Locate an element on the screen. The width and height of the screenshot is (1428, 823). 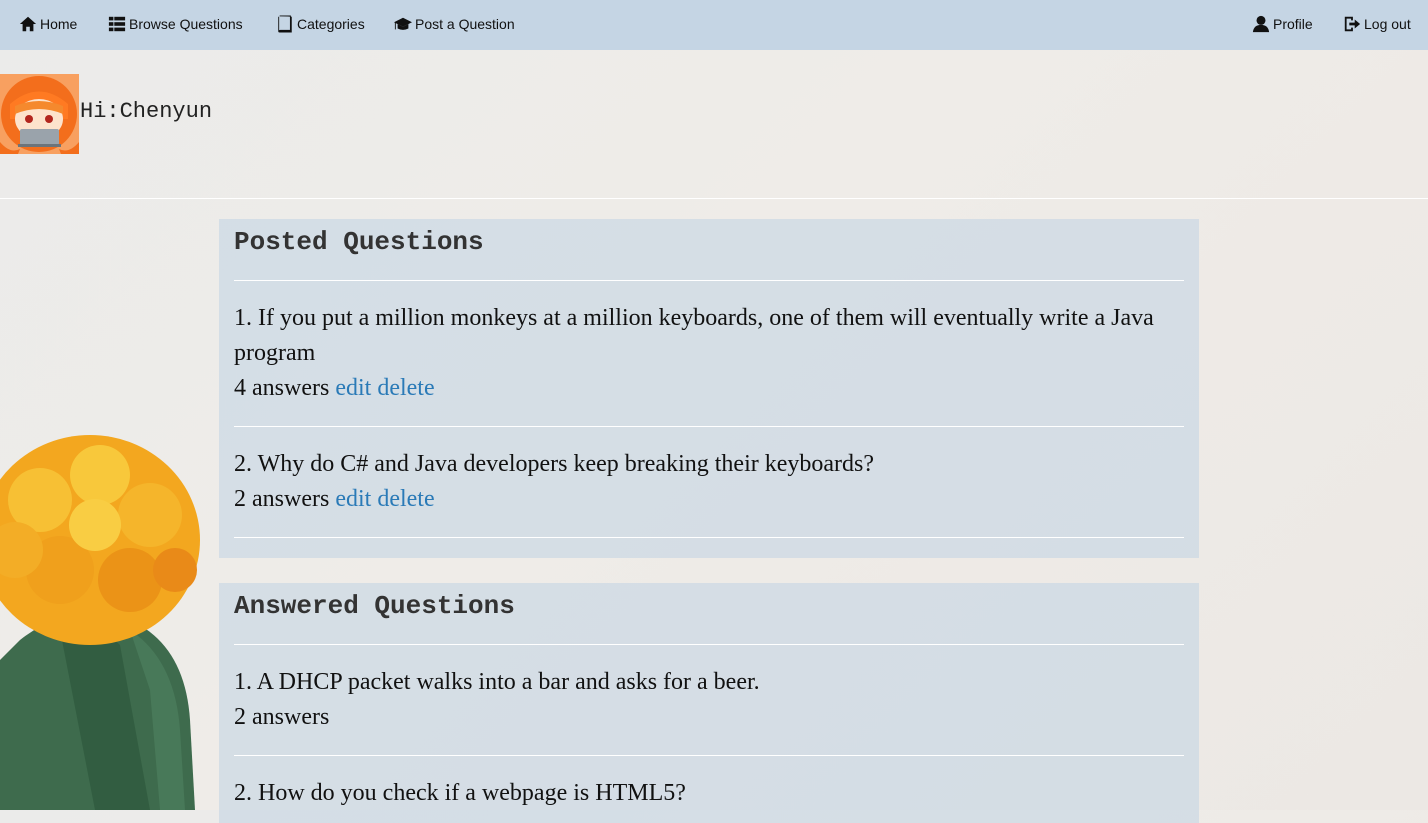
nav-post-question: Post a Question is located at coordinates (454, 24).